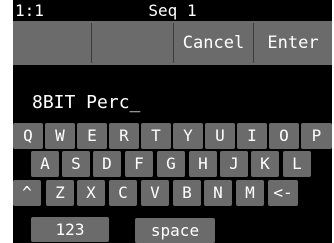  What do you see at coordinates (27, 193) in the screenshot?
I see `key-shift: ^` at bounding box center [27, 193].